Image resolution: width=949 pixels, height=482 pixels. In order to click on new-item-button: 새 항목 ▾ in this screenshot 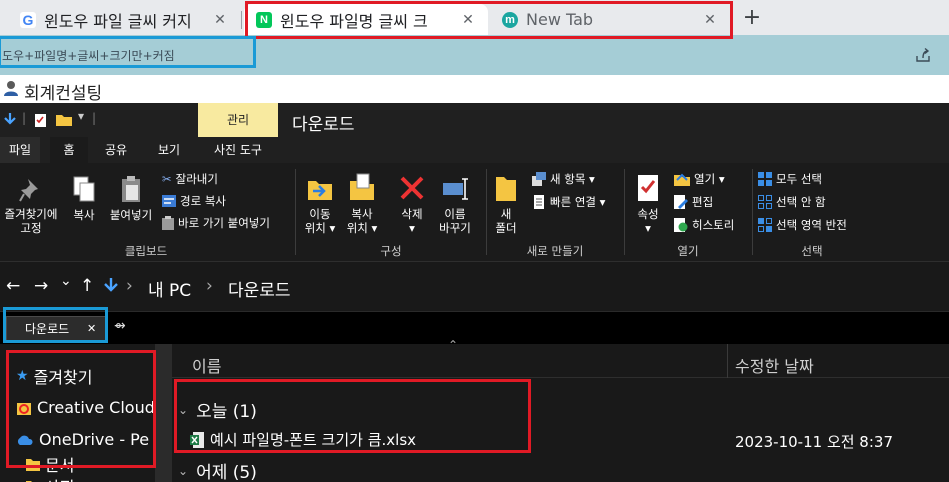, I will do `click(563, 179)`.